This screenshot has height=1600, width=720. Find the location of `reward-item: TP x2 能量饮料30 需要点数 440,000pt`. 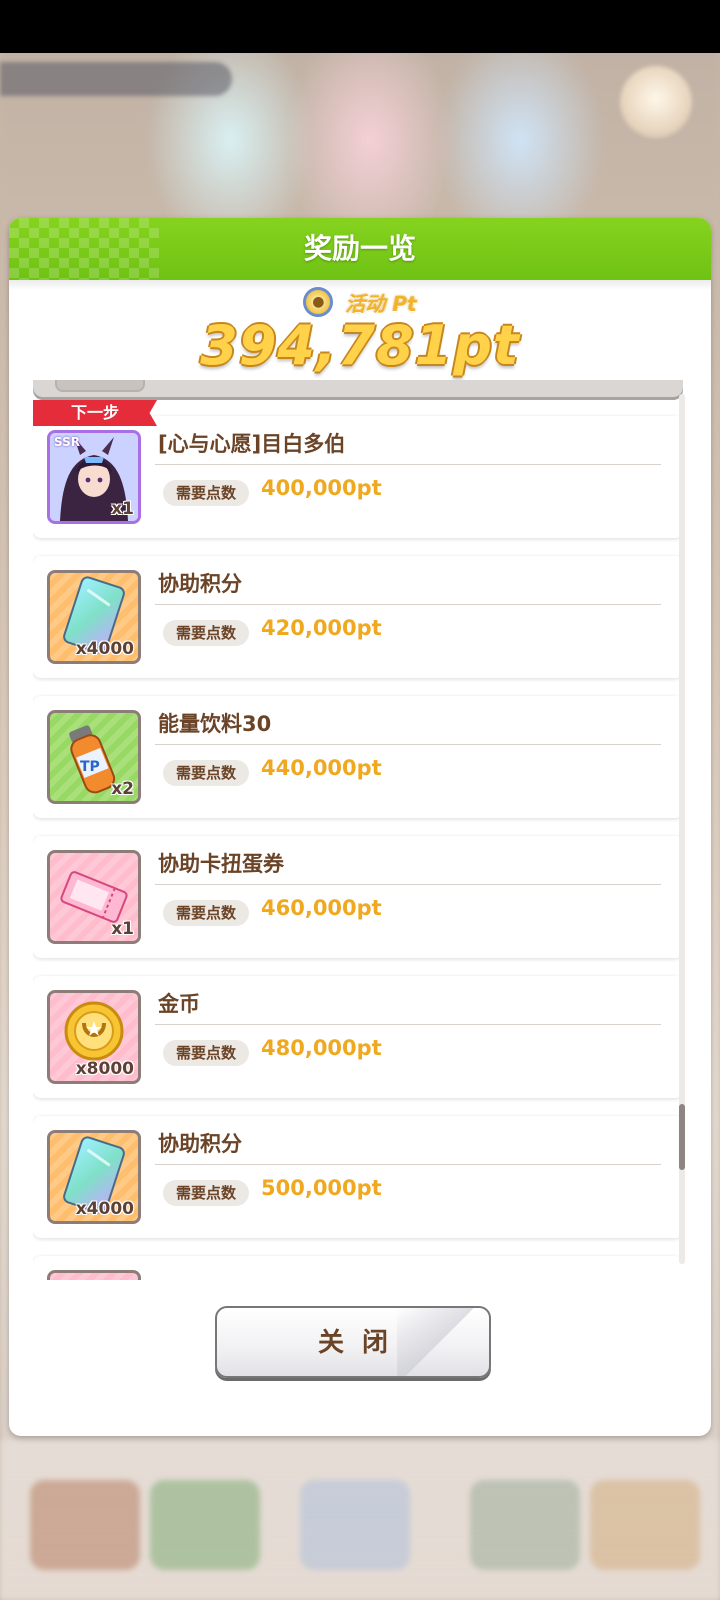

reward-item: TP x2 能量饮料30 需要点数 440,000pt is located at coordinates (358, 757).